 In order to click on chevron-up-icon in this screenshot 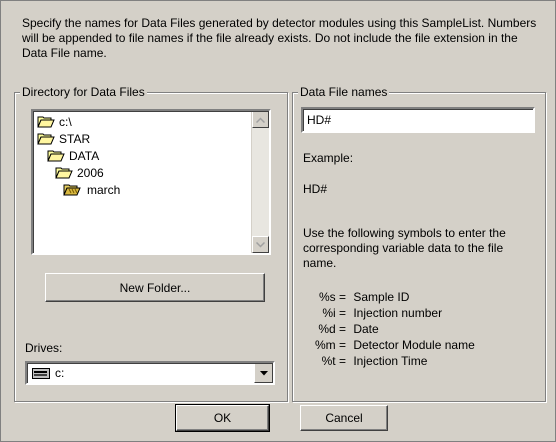, I will do `click(260, 119)`.